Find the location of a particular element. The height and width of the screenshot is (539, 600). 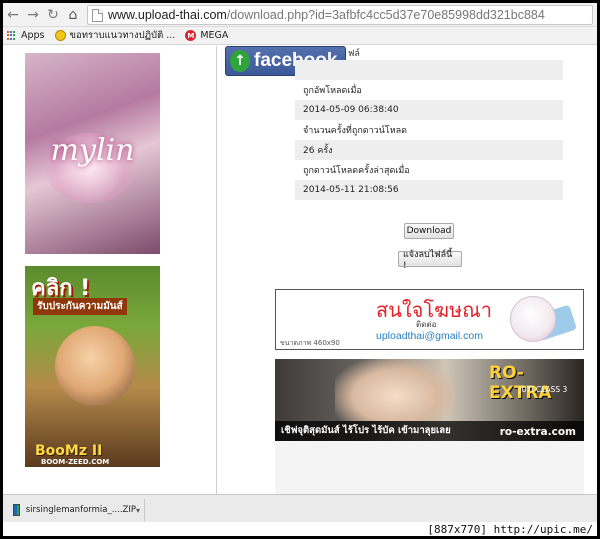

bookmark-label: Apps is located at coordinates (33, 35).